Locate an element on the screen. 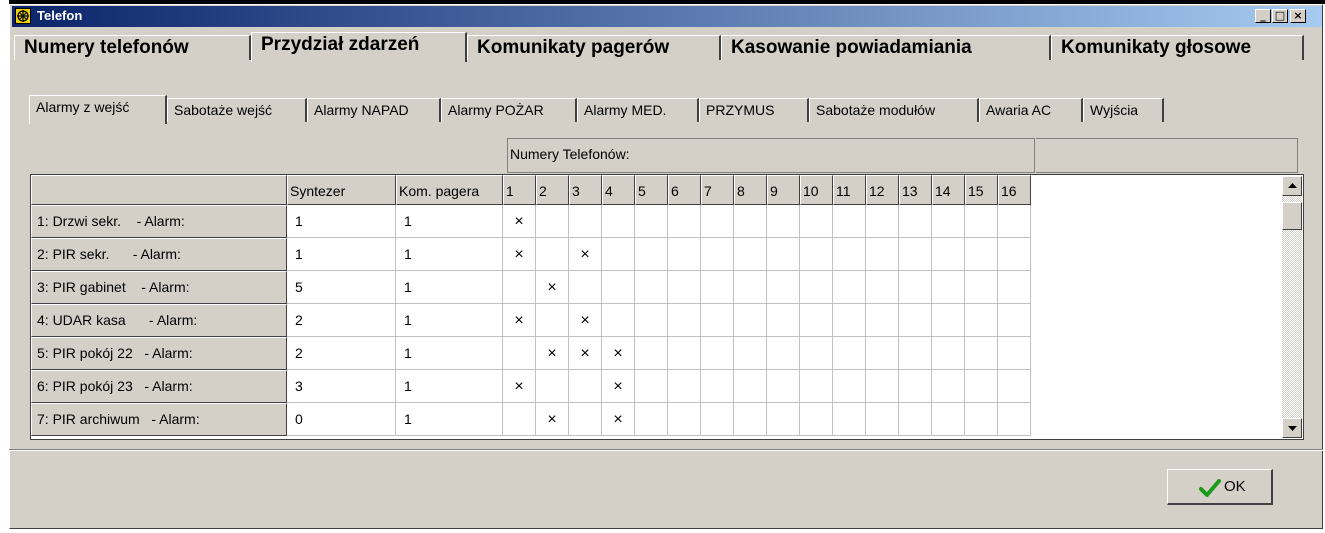 This screenshot has height=533, width=1325. subtab-sabotaze-modulow: Sabotaże modułów is located at coordinates (894, 110).